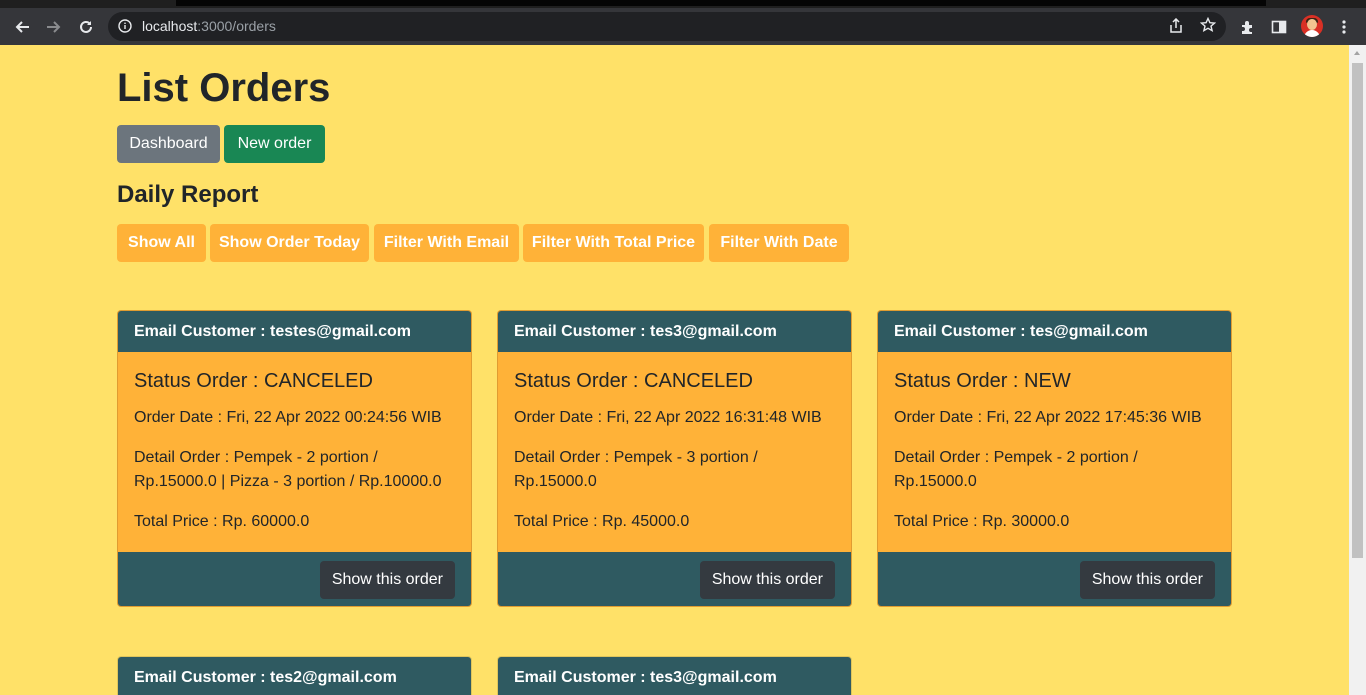  I want to click on back-arrow-icon, so click(22, 27).